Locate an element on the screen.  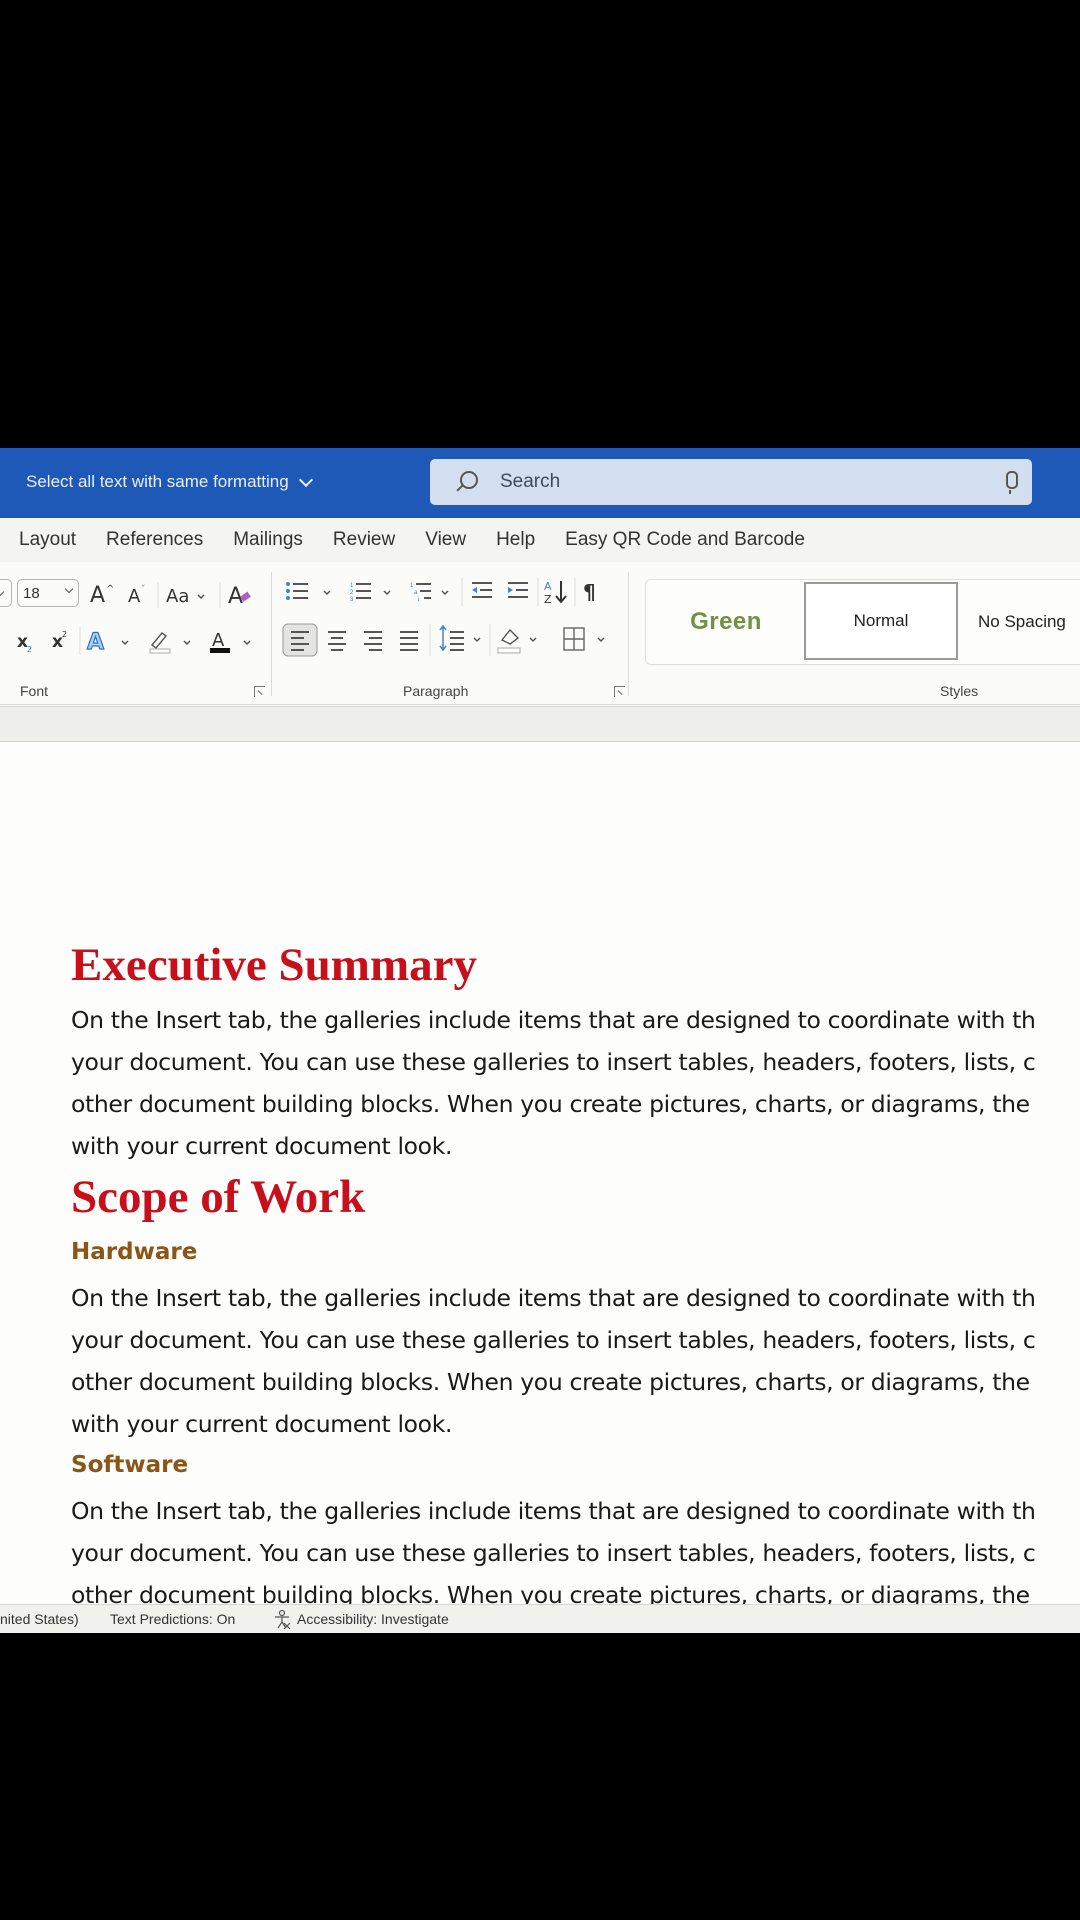
tab-help: Help is located at coordinates (515, 540).